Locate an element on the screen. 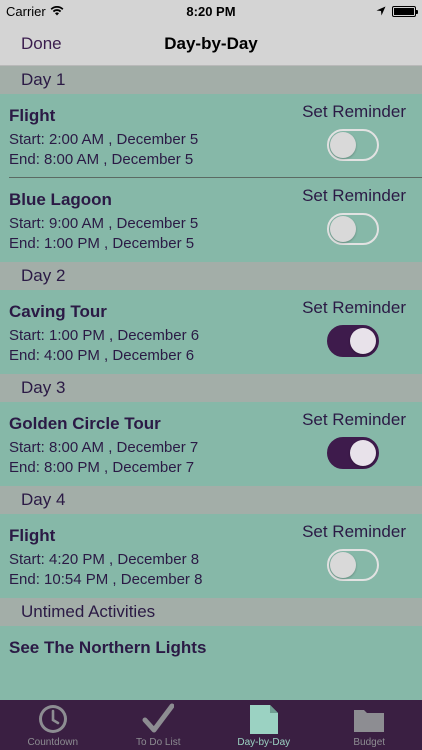 The height and width of the screenshot is (750, 422). wifi-icon is located at coordinates (57, 11).